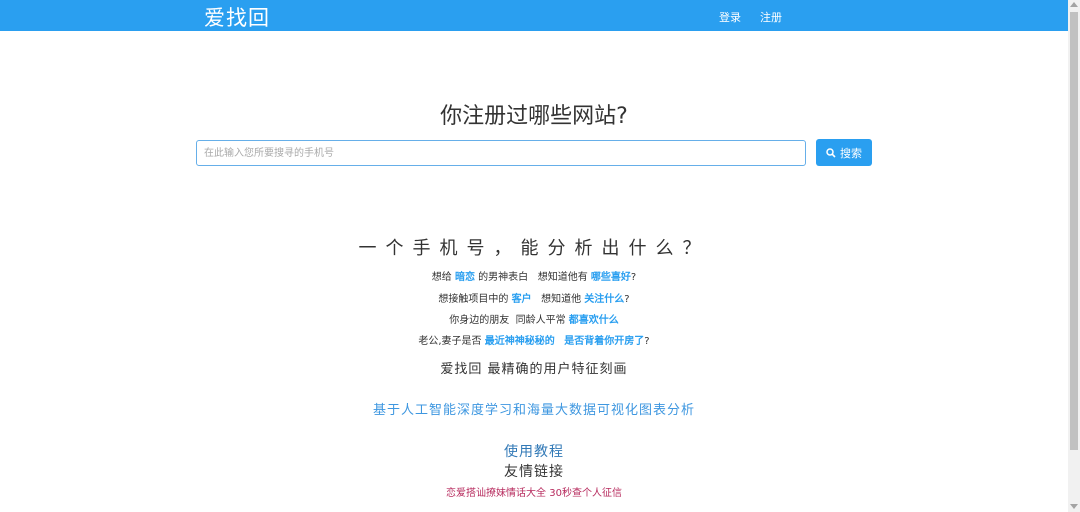 This screenshot has width=1080, height=512. Describe the element at coordinates (604, 299) in the screenshot. I see `line2-highlight-interest: 关注什么` at that location.